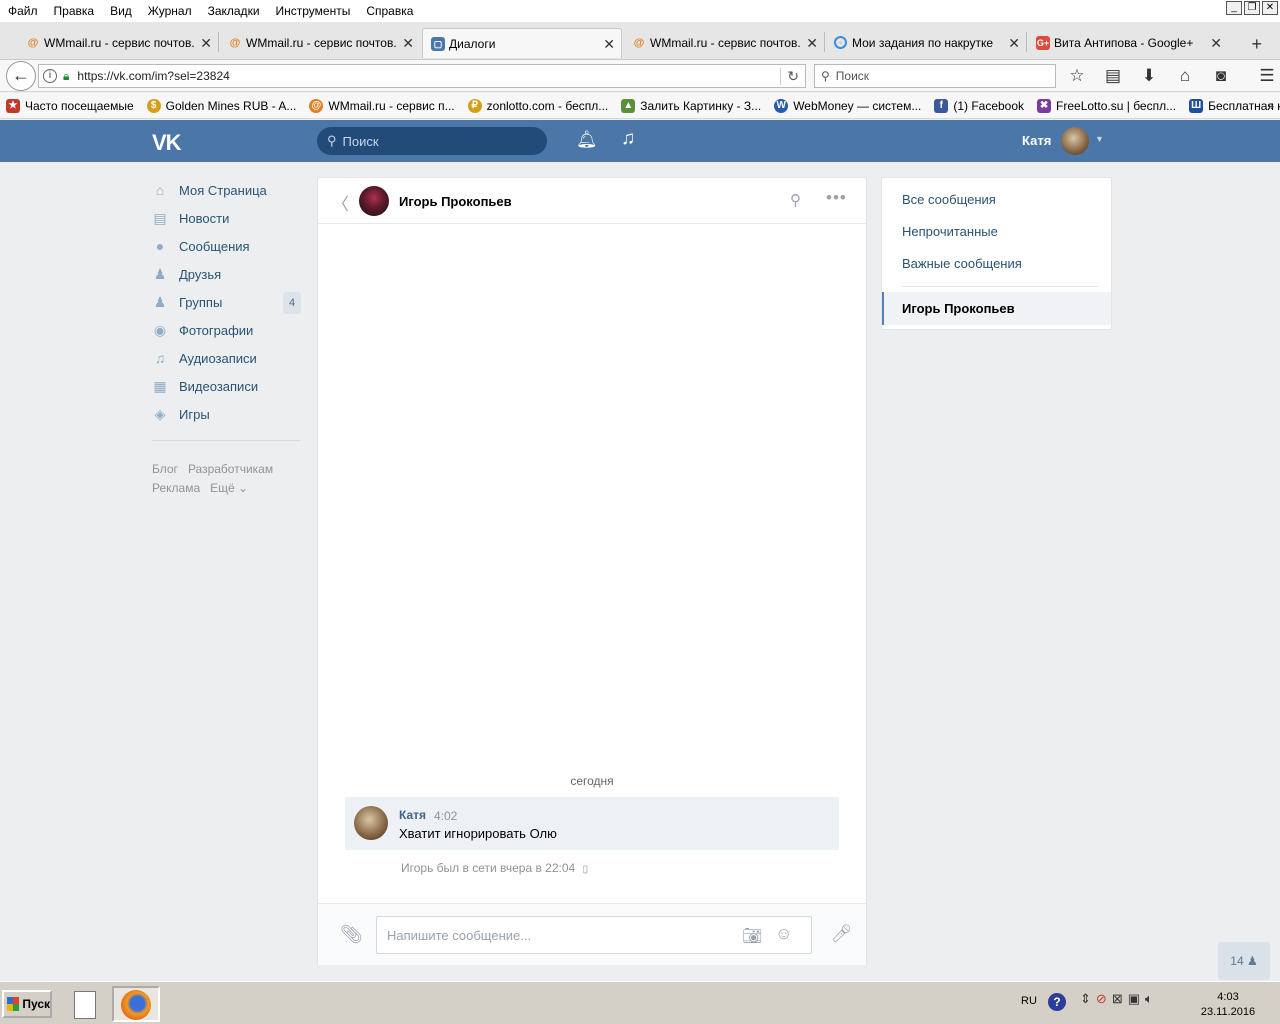 The width and height of the screenshot is (1280, 1024). I want to click on footer-link-more: Ещё ⌄, so click(229, 488).